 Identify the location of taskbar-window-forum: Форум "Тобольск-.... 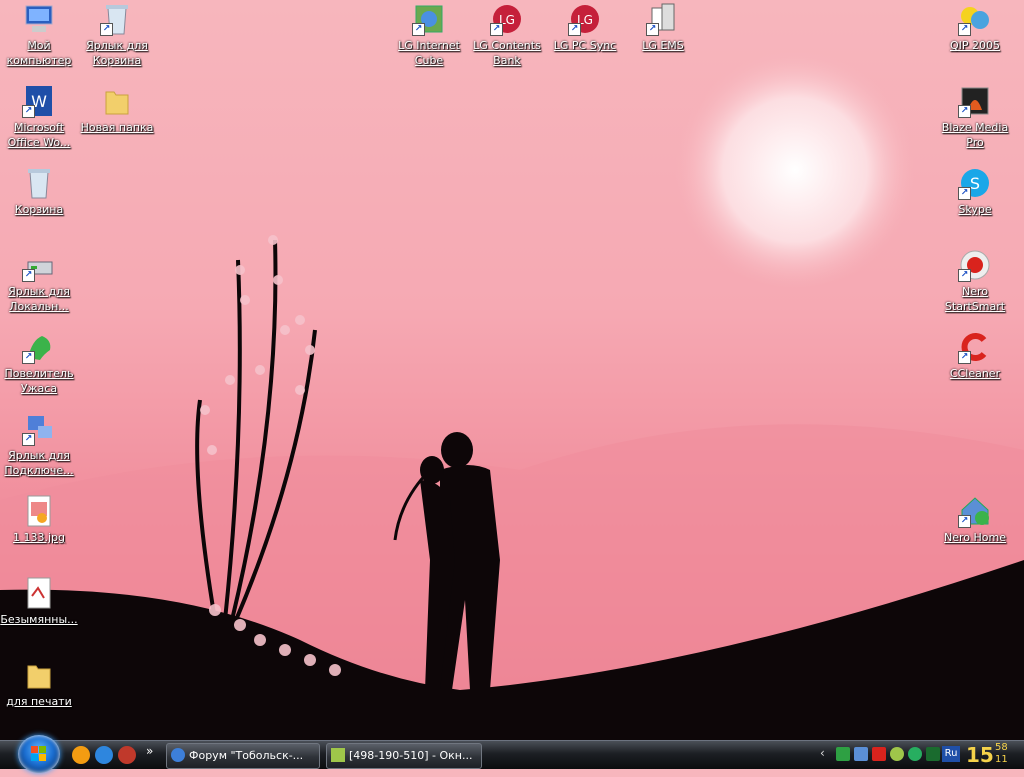
(243, 756).